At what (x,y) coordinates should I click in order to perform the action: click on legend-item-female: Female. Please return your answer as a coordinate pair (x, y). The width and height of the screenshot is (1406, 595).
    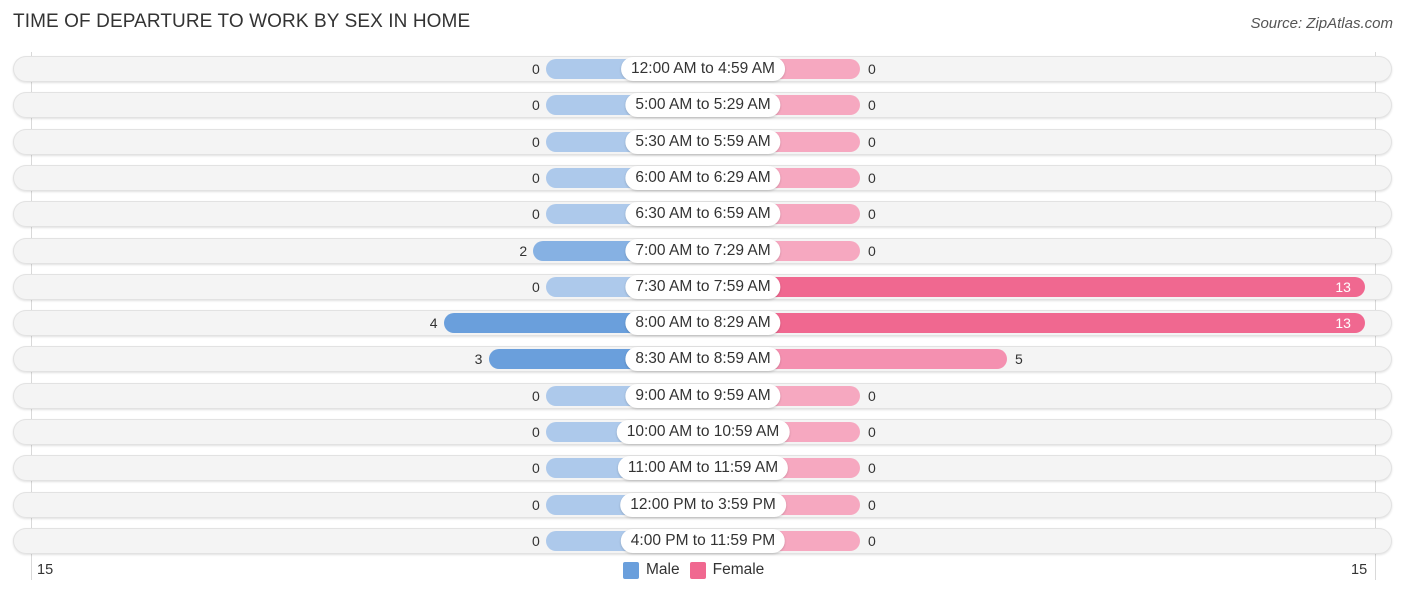
    Looking at the image, I should click on (727, 570).